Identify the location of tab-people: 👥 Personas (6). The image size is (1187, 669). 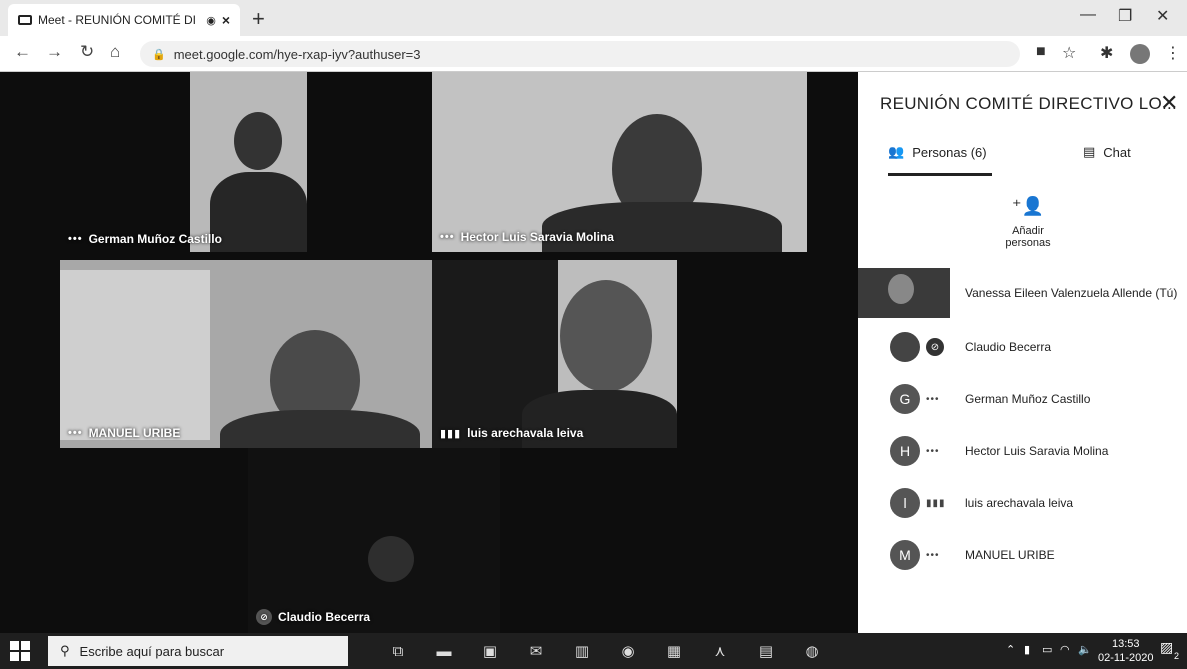
(937, 152).